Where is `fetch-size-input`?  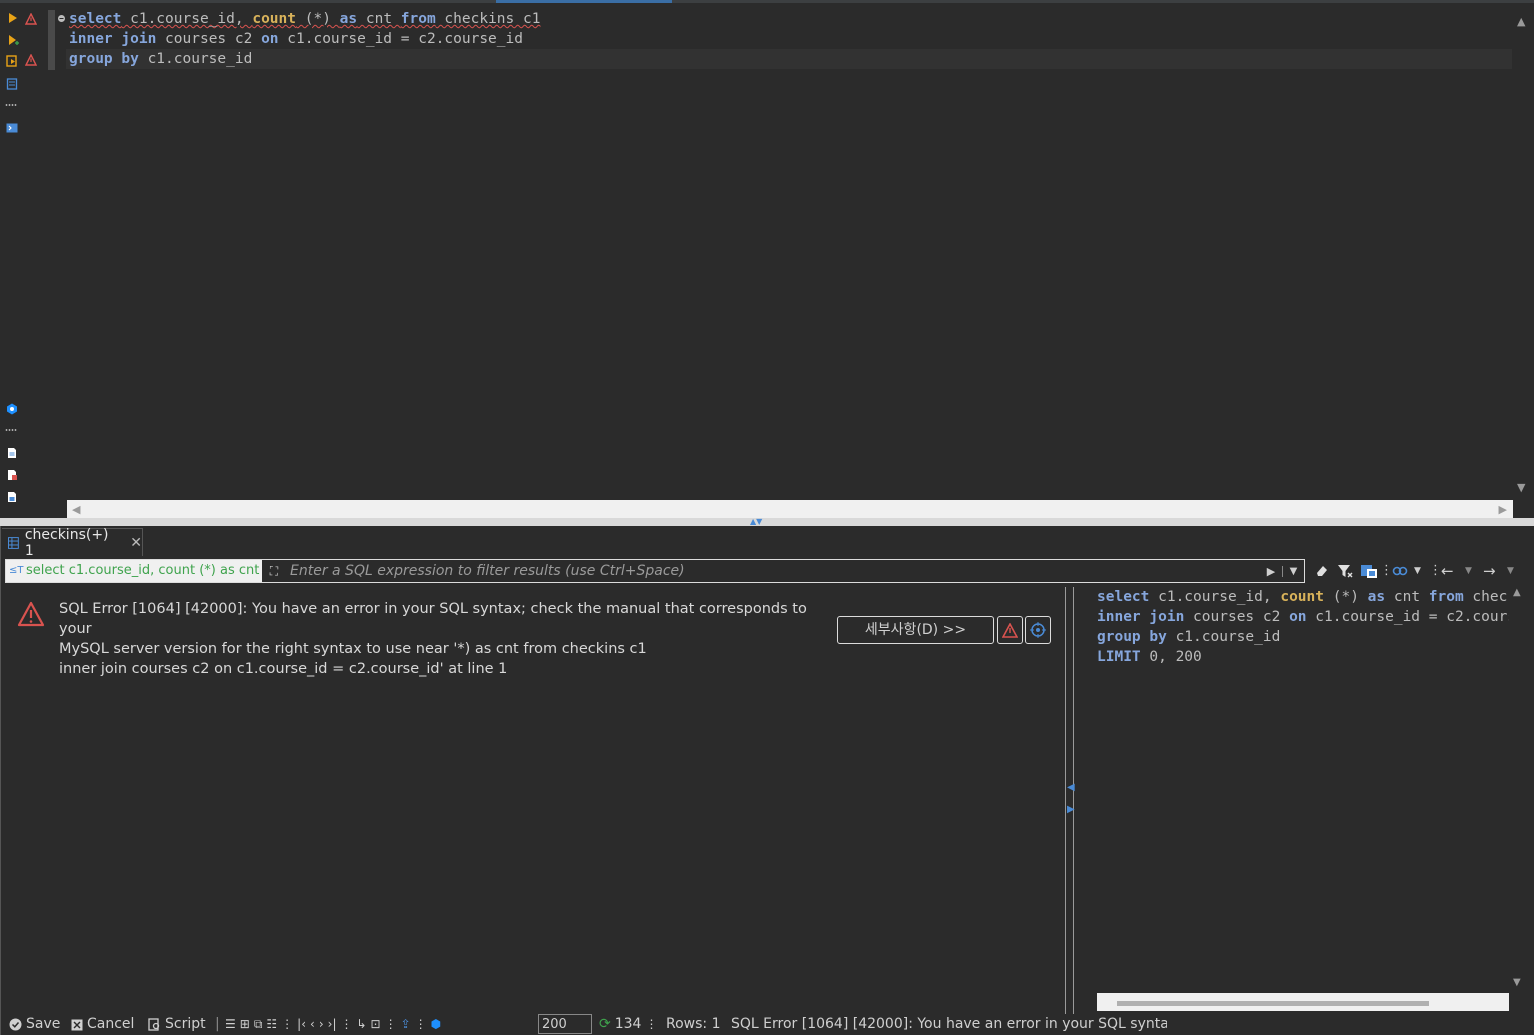 fetch-size-input is located at coordinates (565, 1024).